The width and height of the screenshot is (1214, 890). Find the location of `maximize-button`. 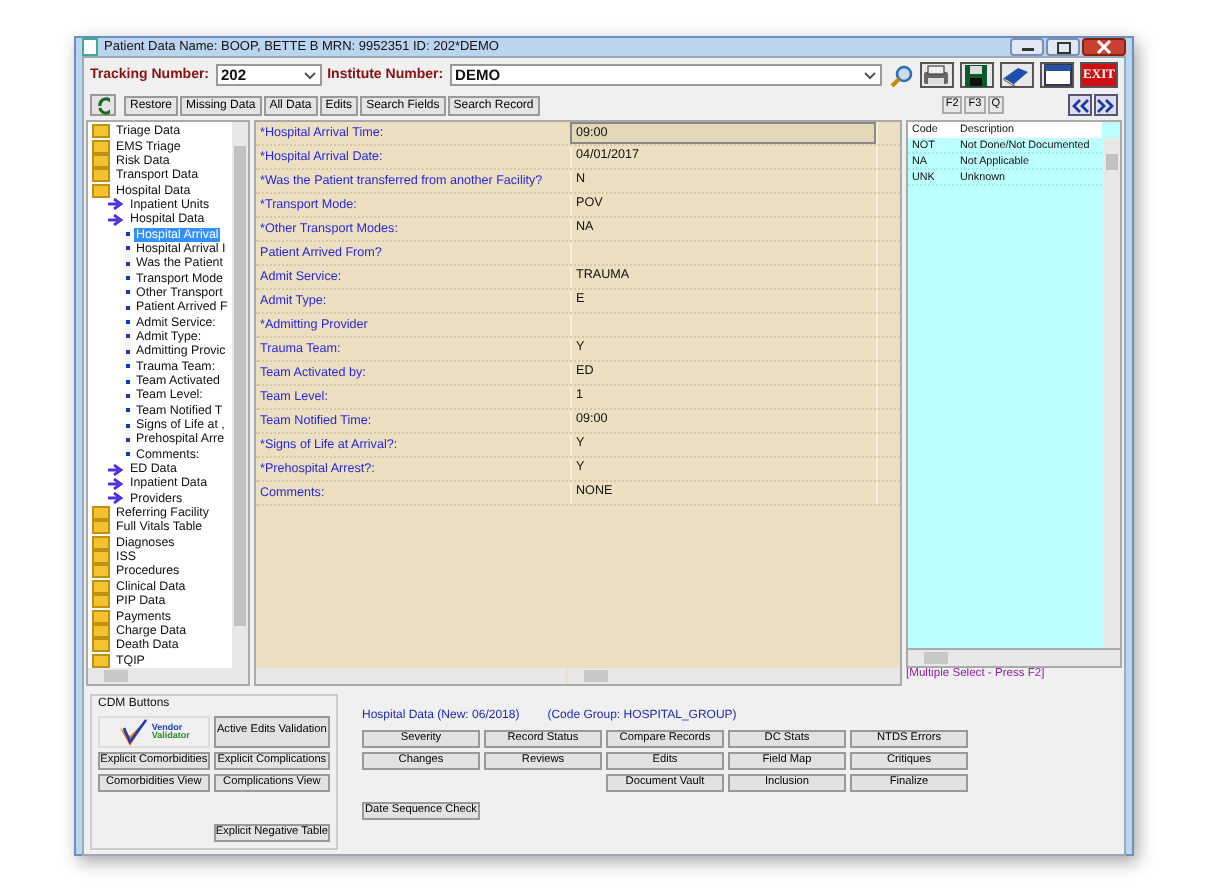

maximize-button is located at coordinates (1063, 47).